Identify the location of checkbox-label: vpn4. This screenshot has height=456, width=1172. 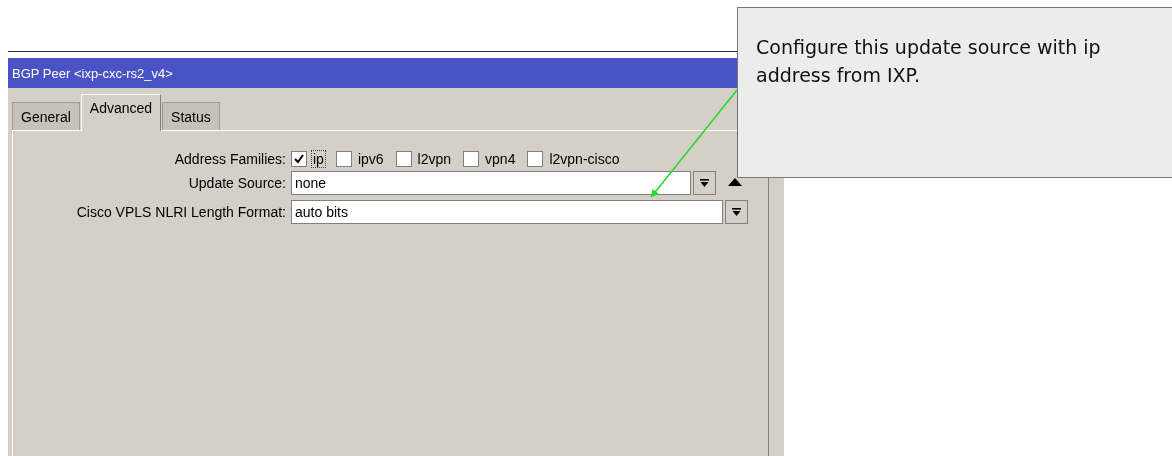
(500, 159).